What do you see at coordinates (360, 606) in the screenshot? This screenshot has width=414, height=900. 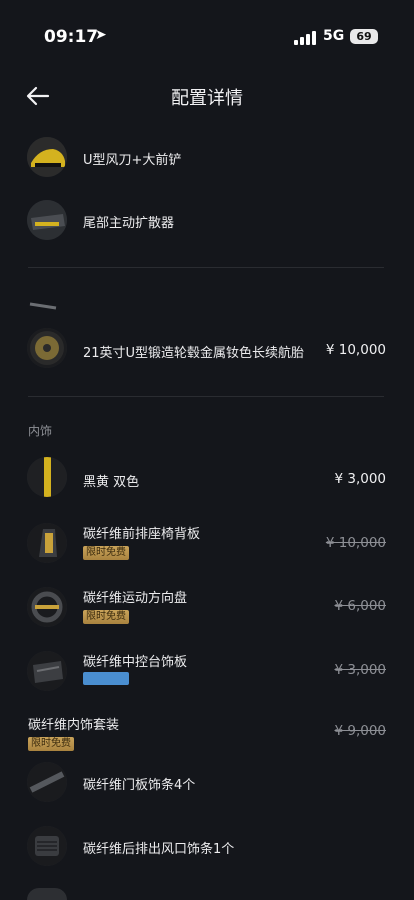 I see `item-price: ¥ 6,000` at bounding box center [360, 606].